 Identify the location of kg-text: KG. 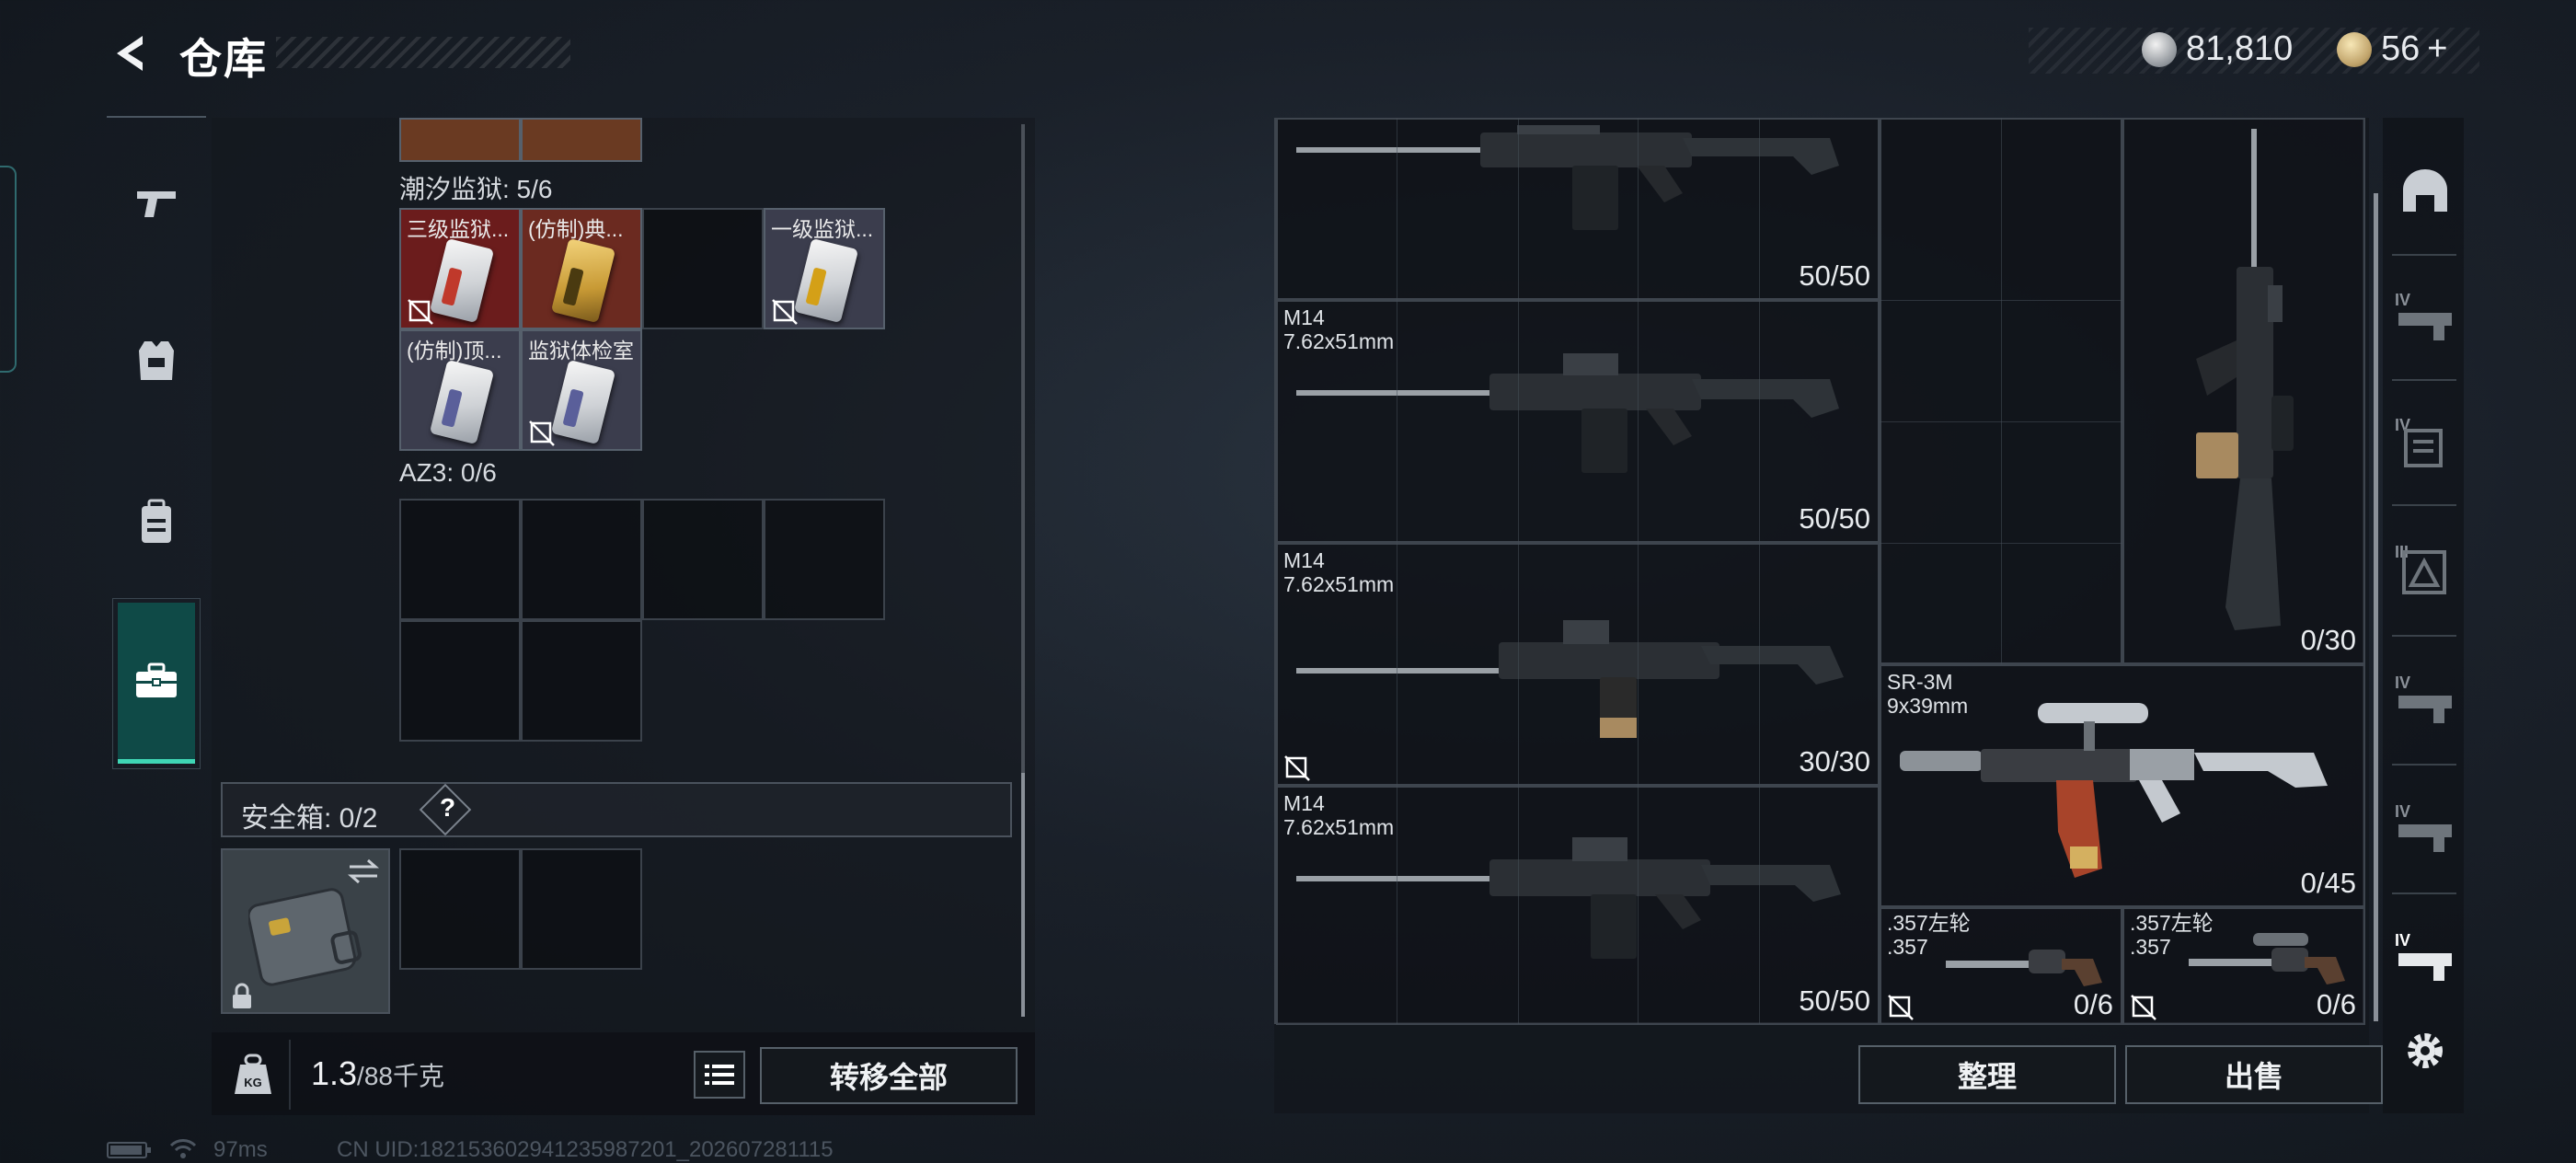
(253, 1082).